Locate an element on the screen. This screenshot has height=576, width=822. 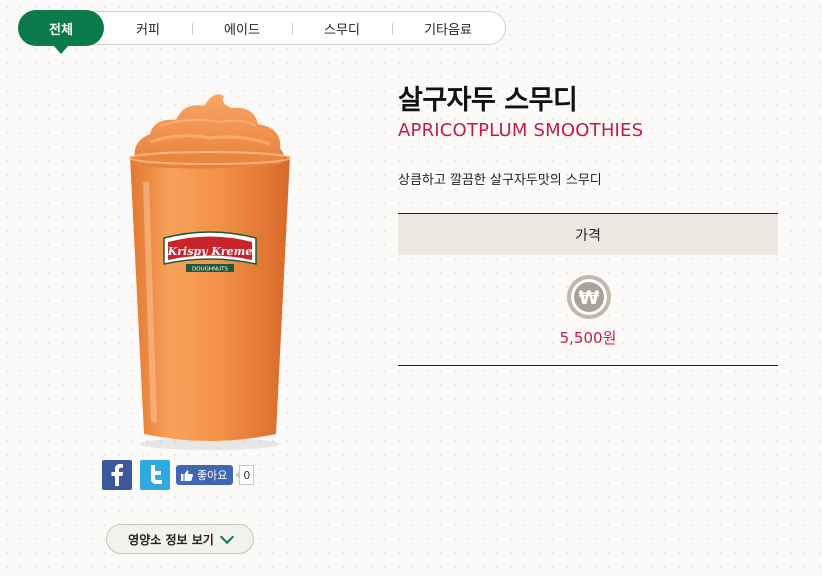
tab-ade-label: 에이드 is located at coordinates (242, 30).